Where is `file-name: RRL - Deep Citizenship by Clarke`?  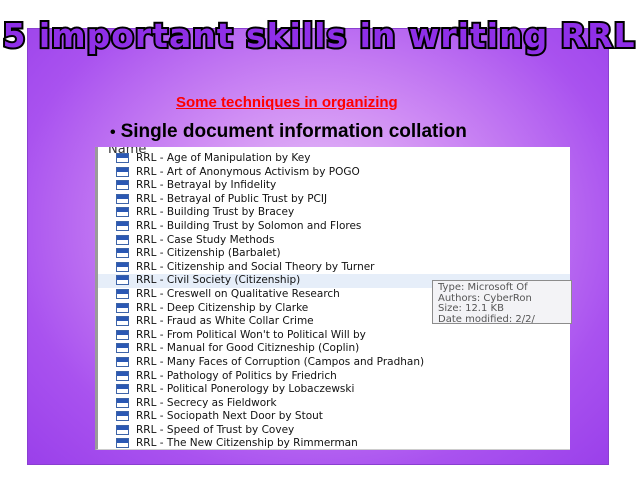 file-name: RRL - Deep Citizenship by Clarke is located at coordinates (222, 307).